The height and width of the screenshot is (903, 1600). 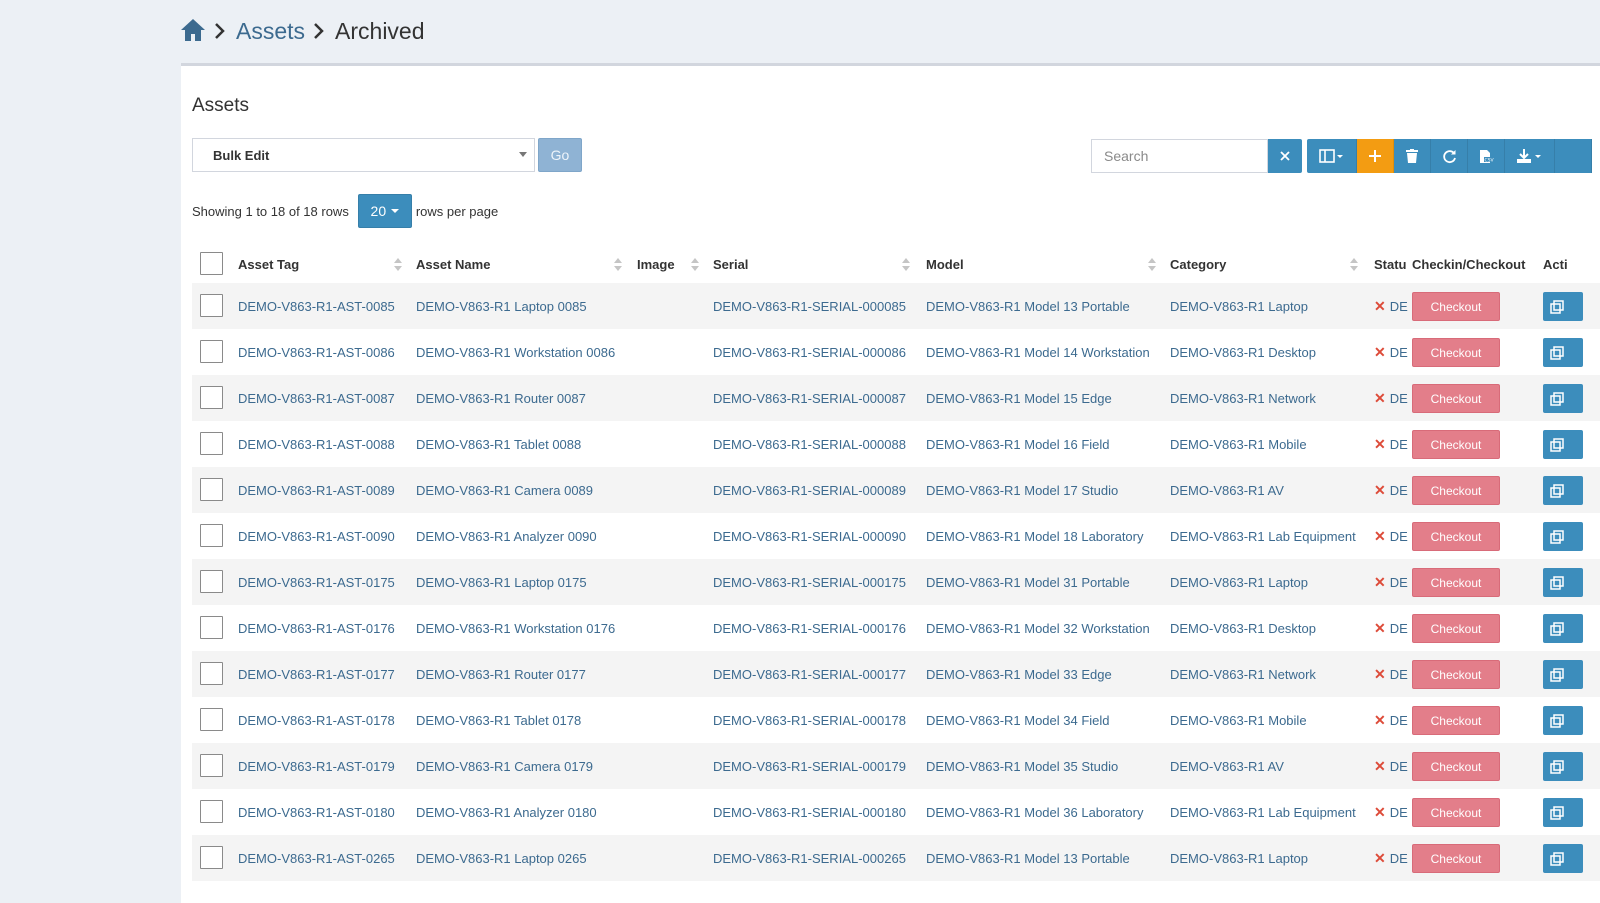 I want to click on asset-name-link: DEMO-V863-R1 Laptop 0085, so click(x=501, y=306).